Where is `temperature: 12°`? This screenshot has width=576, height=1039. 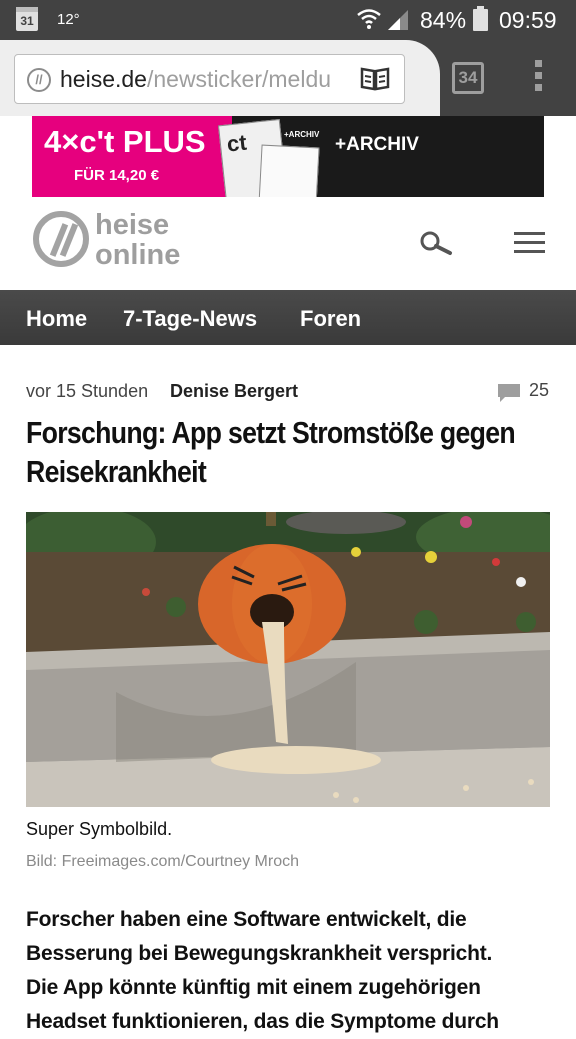
temperature: 12° is located at coordinates (68, 19).